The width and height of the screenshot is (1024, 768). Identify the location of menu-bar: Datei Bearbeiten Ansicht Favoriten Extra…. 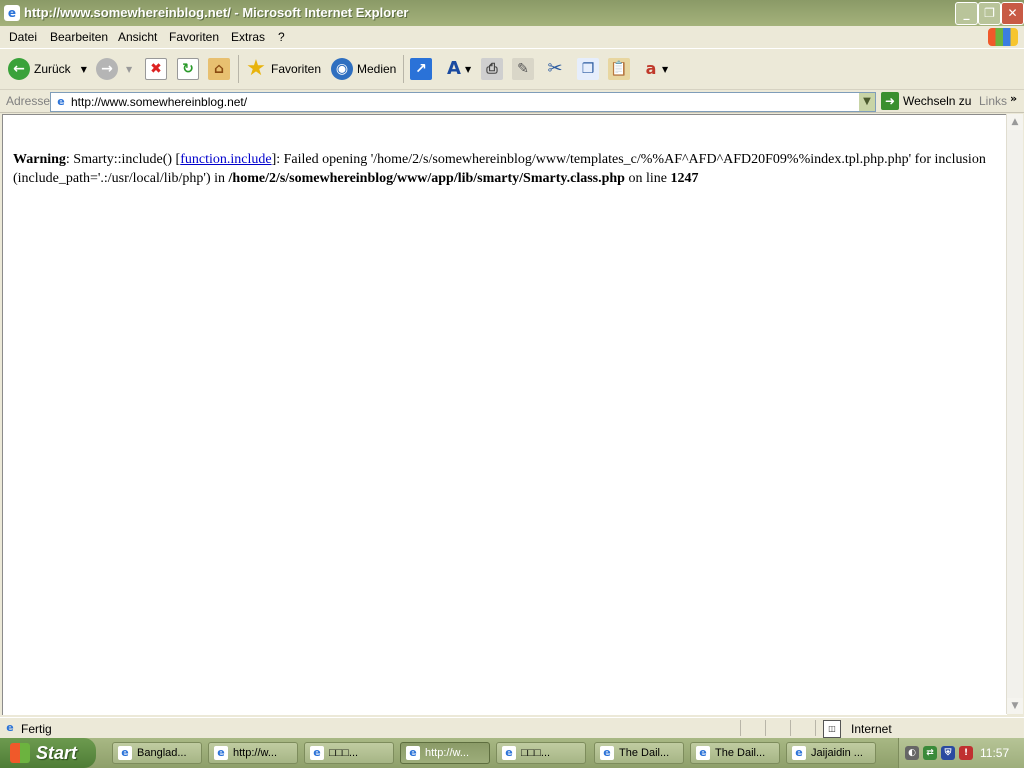
(512, 37).